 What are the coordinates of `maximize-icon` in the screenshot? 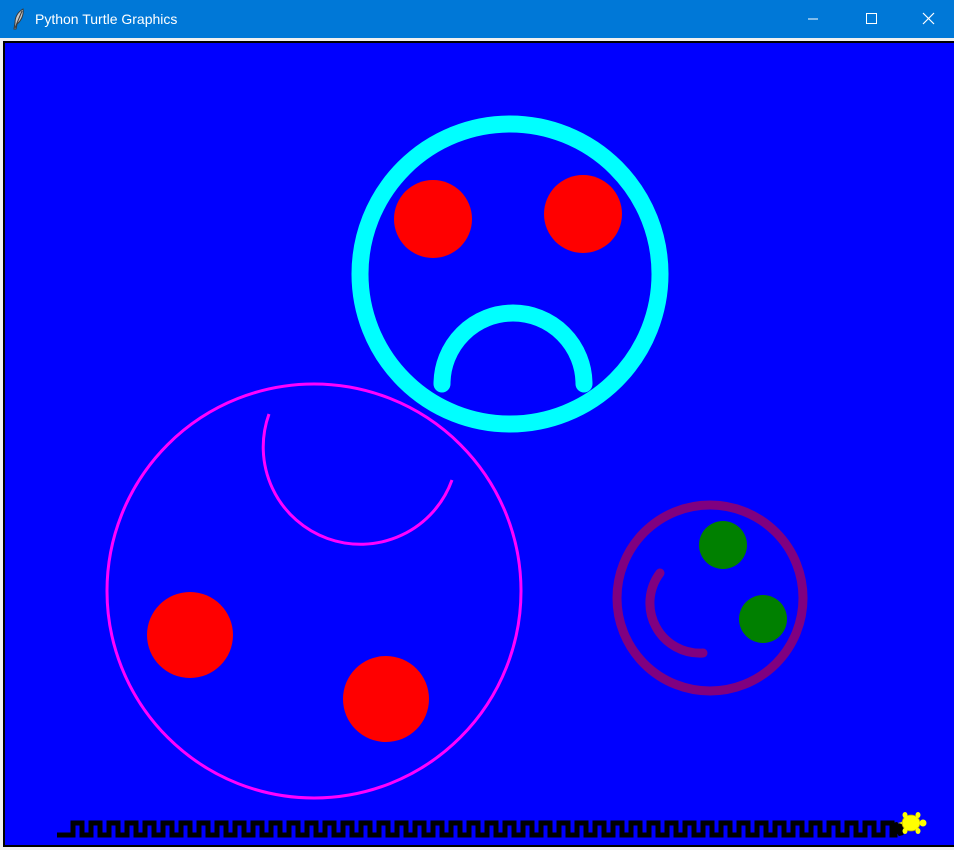 It's located at (871, 18).